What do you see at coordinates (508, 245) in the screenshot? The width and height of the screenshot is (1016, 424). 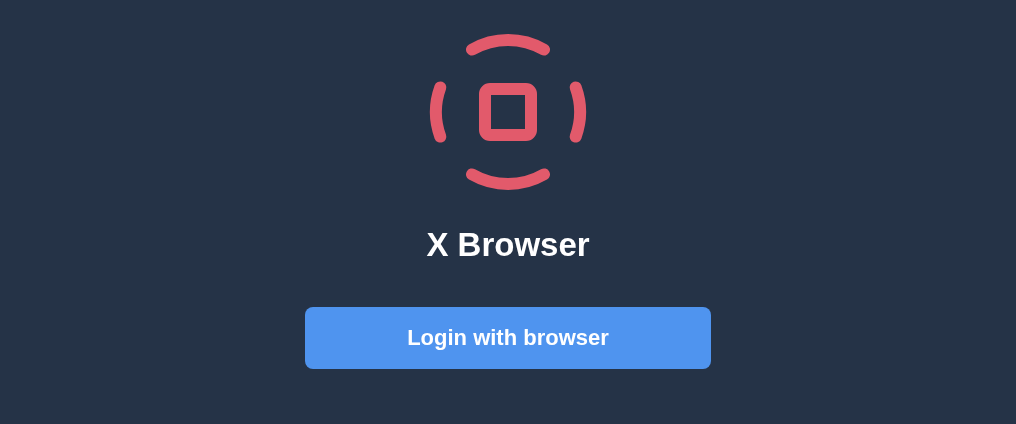 I see `app-title: X Browser` at bounding box center [508, 245].